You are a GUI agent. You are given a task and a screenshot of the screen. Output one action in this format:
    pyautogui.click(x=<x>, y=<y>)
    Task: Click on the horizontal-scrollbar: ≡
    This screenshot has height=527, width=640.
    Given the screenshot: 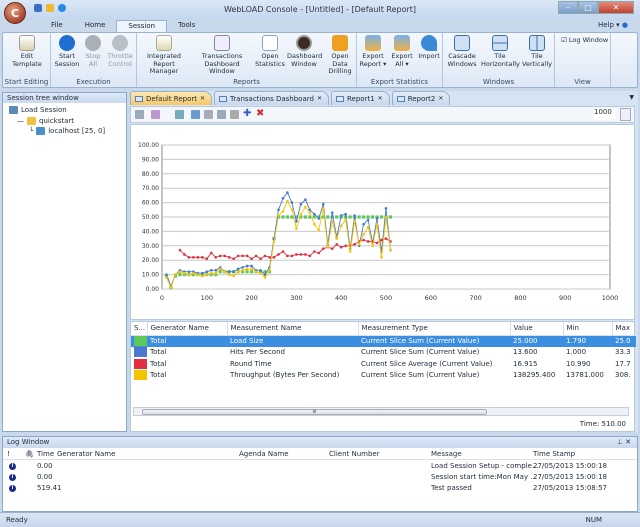 What is the action you would take?
    pyautogui.click(x=381, y=411)
    